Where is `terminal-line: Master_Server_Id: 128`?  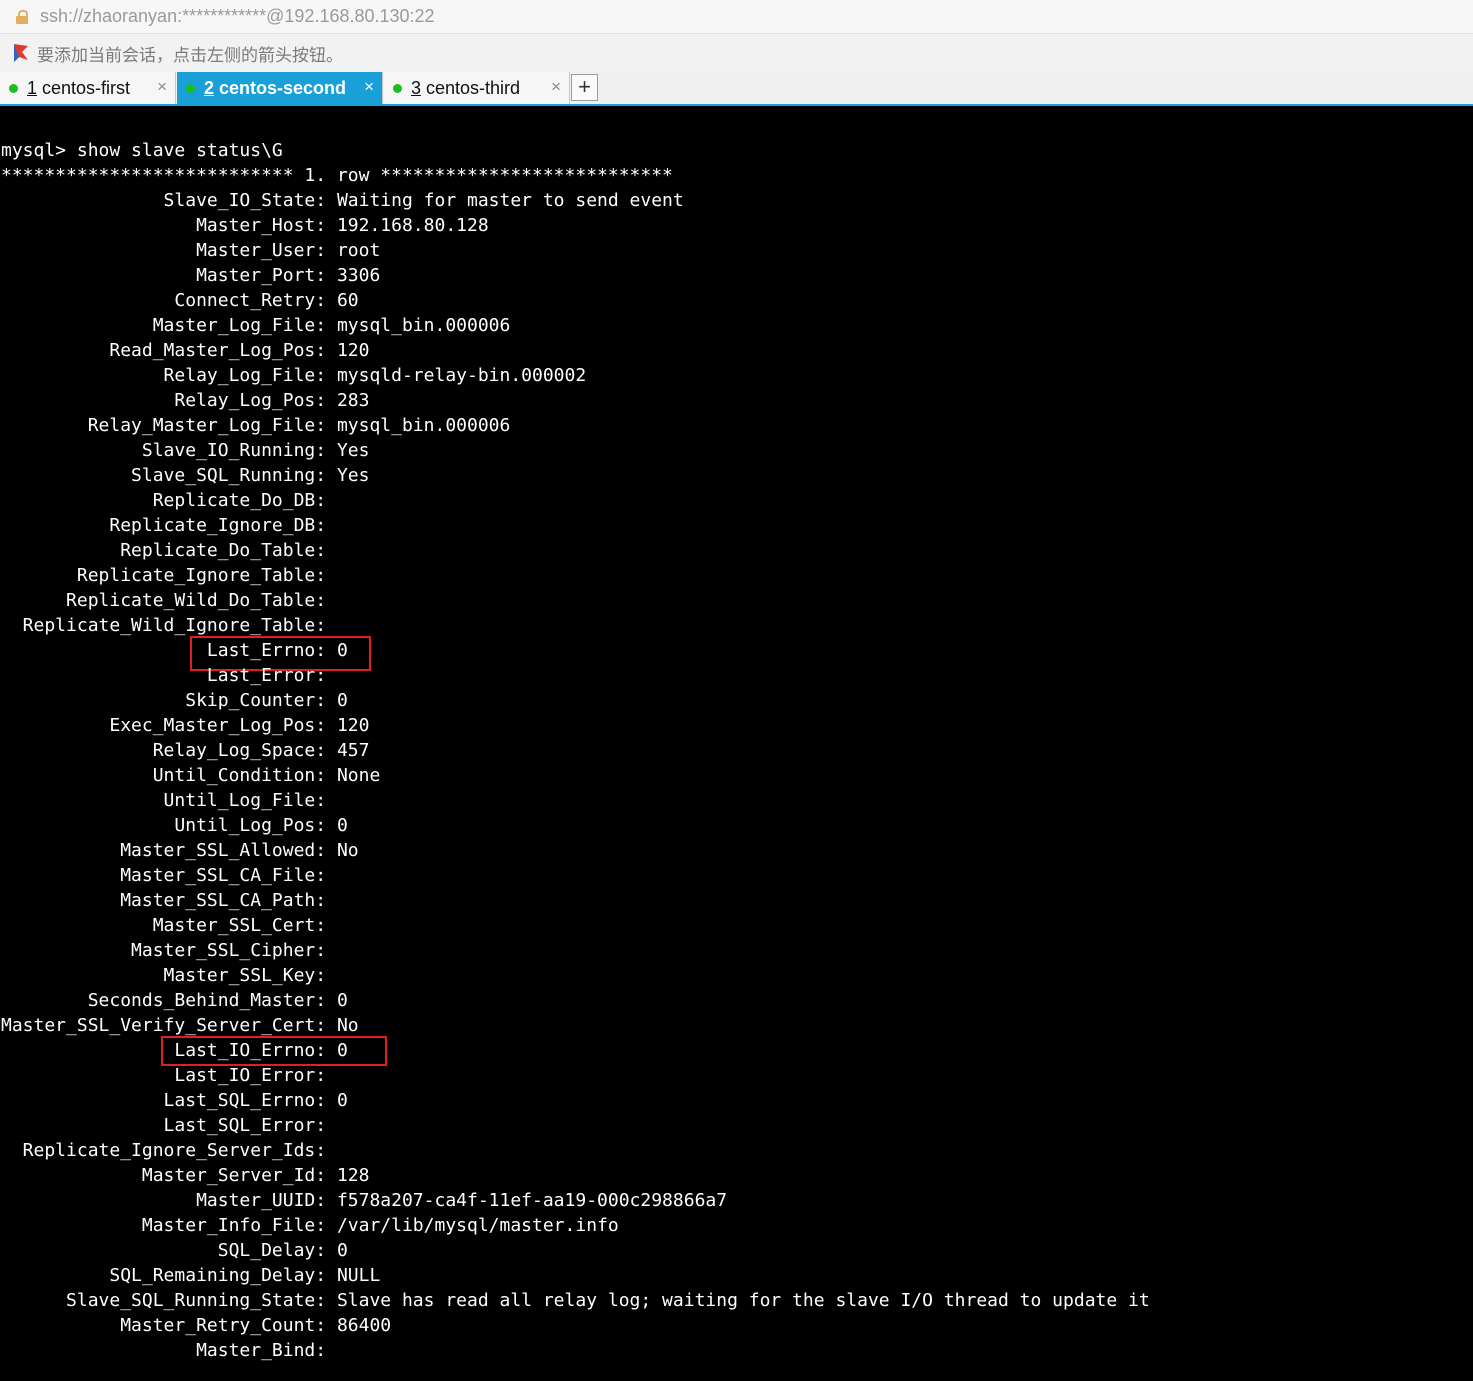
terminal-line: Master_Server_Id: 128 is located at coordinates (185, 1175).